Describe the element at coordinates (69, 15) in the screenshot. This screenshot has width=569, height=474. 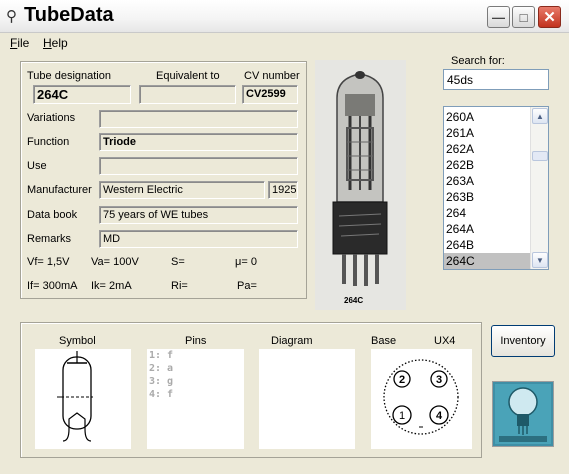
I see `window-title: TubeData` at that location.